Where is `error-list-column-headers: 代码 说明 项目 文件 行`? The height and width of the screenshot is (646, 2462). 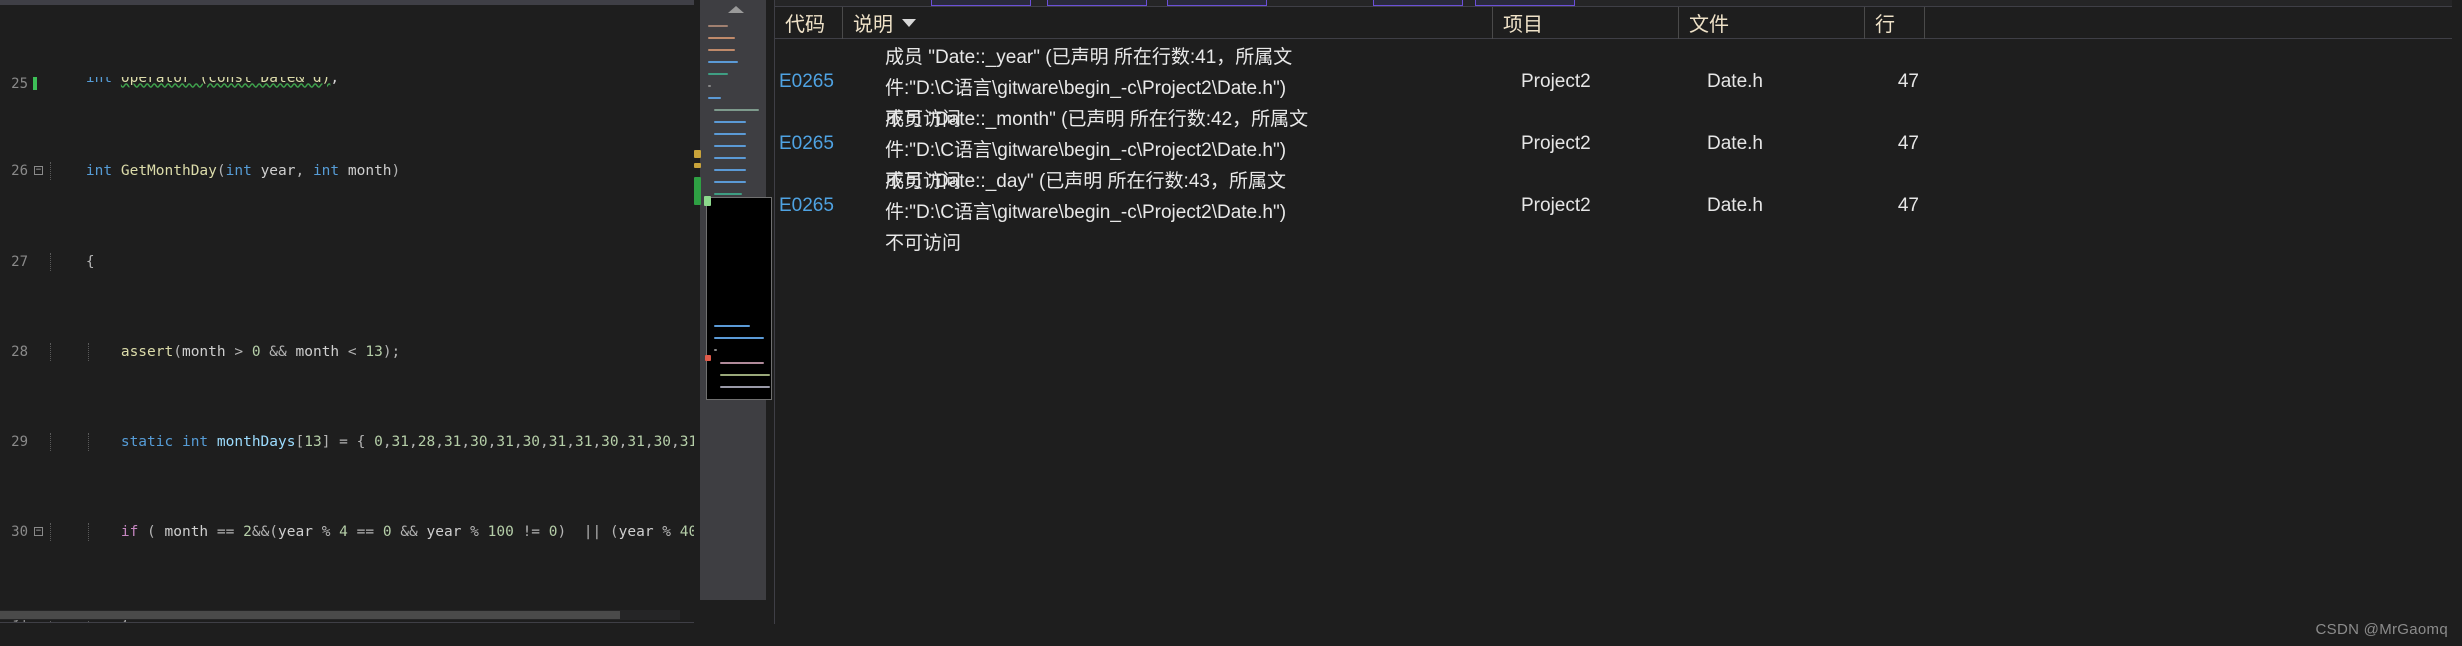 error-list-column-headers: 代码 说明 项目 文件 行 is located at coordinates (1618, 22).